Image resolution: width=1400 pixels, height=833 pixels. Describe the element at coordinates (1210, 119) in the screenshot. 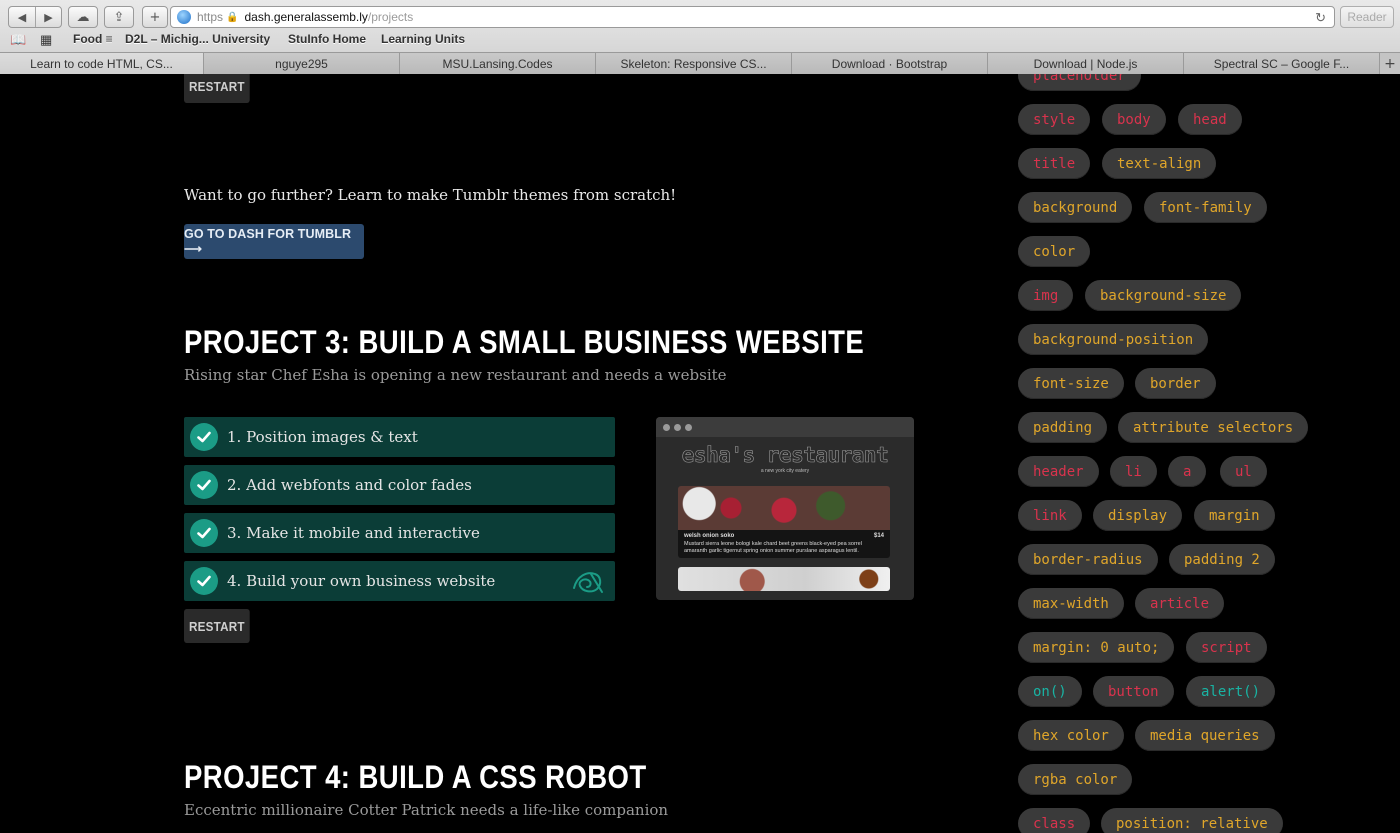

I see `skill-tag: head` at that location.